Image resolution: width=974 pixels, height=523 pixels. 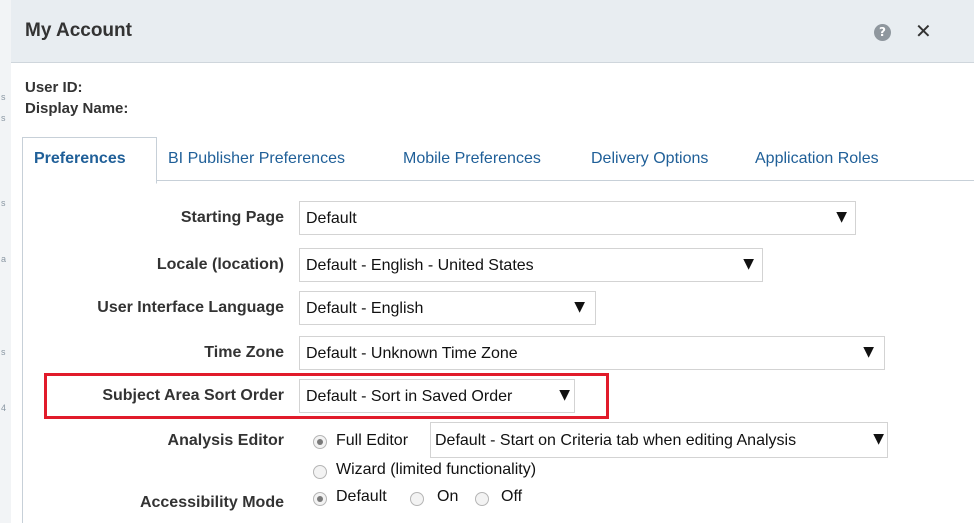 What do you see at coordinates (409, 396) in the screenshot?
I see `sort-order-value: Default - Sort in Saved Order` at bounding box center [409, 396].